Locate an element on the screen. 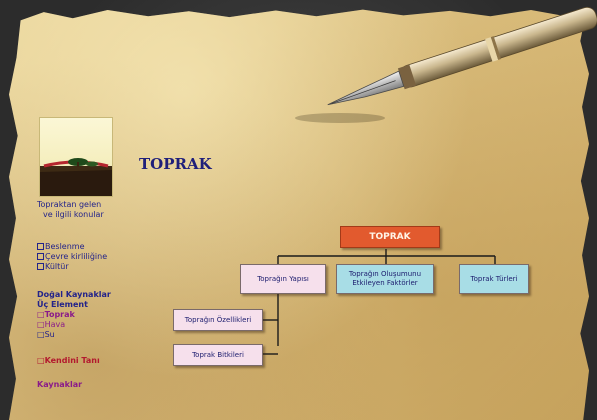 This screenshot has width=597, height=420. diagram-node-properties: Toprağın Özellikleri is located at coordinates (218, 320).